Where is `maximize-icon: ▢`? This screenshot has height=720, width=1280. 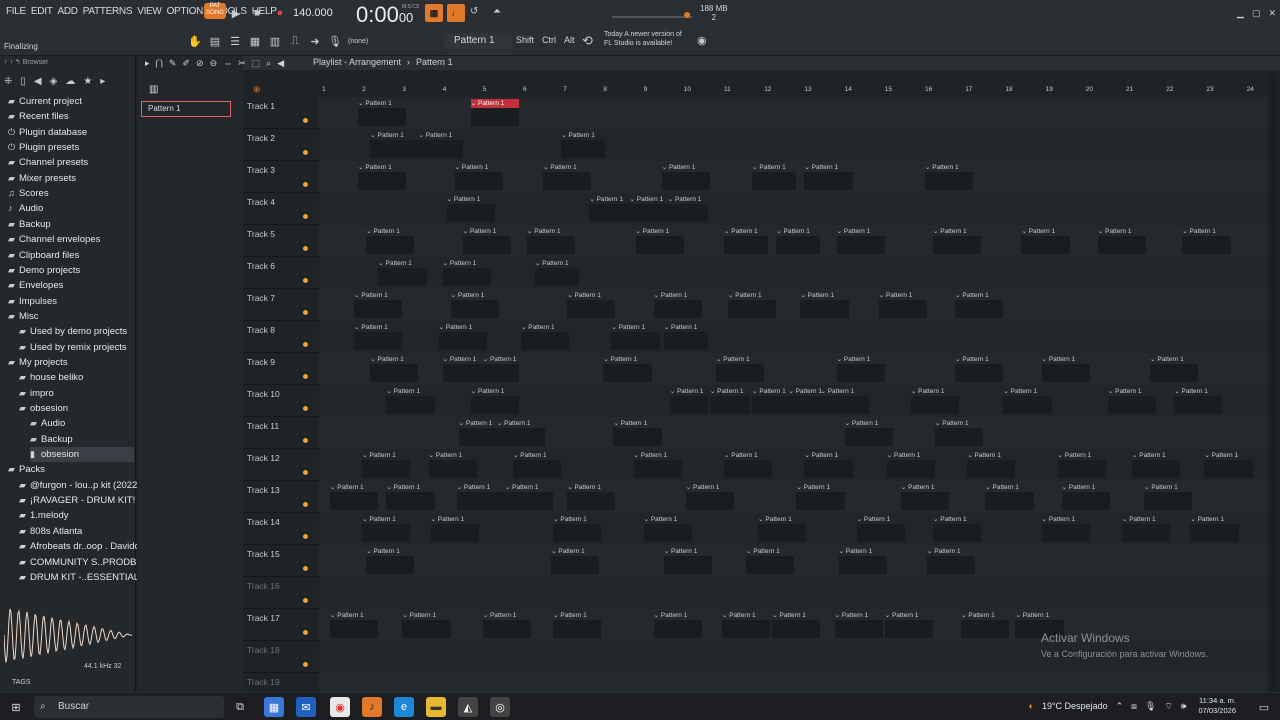 maximize-icon: ▢ is located at coordinates (1256, 13).